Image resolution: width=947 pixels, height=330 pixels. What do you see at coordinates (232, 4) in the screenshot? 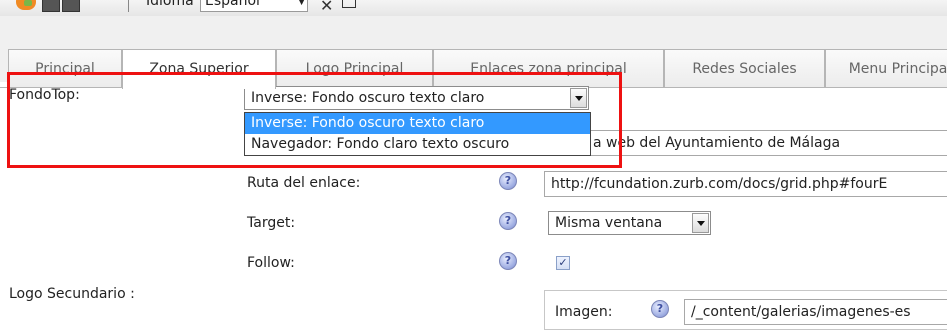
I see `language-select-value: Español` at bounding box center [232, 4].